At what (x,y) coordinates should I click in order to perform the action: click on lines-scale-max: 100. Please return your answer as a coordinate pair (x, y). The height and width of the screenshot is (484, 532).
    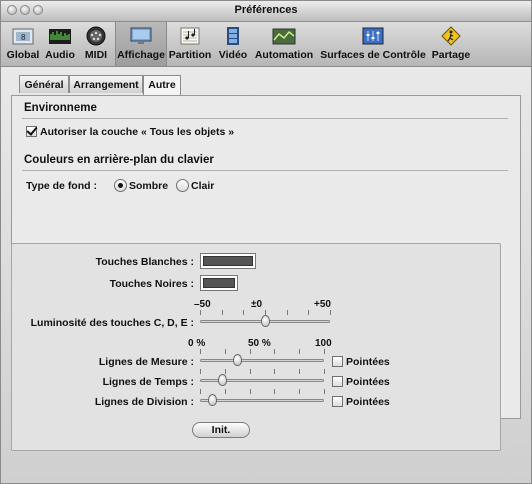
    Looking at the image, I should click on (323, 343).